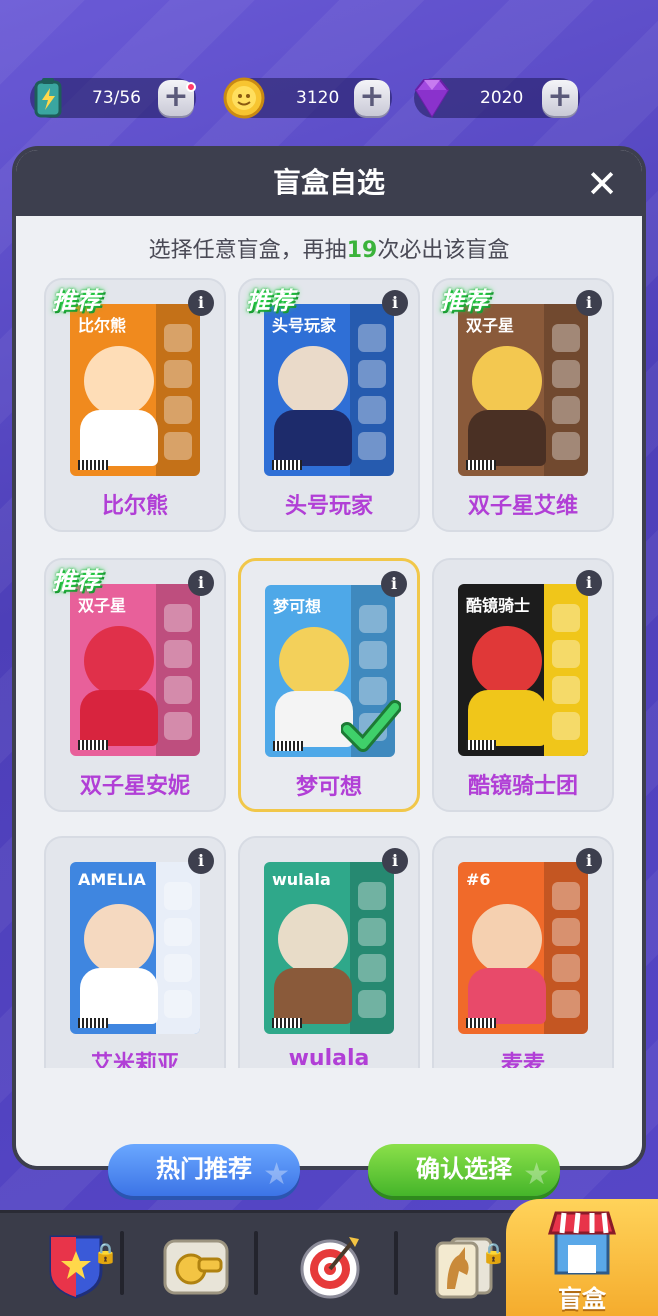 The image size is (658, 1316). I want to click on hot-recommend-label: 热门推荐, so click(204, 1169).